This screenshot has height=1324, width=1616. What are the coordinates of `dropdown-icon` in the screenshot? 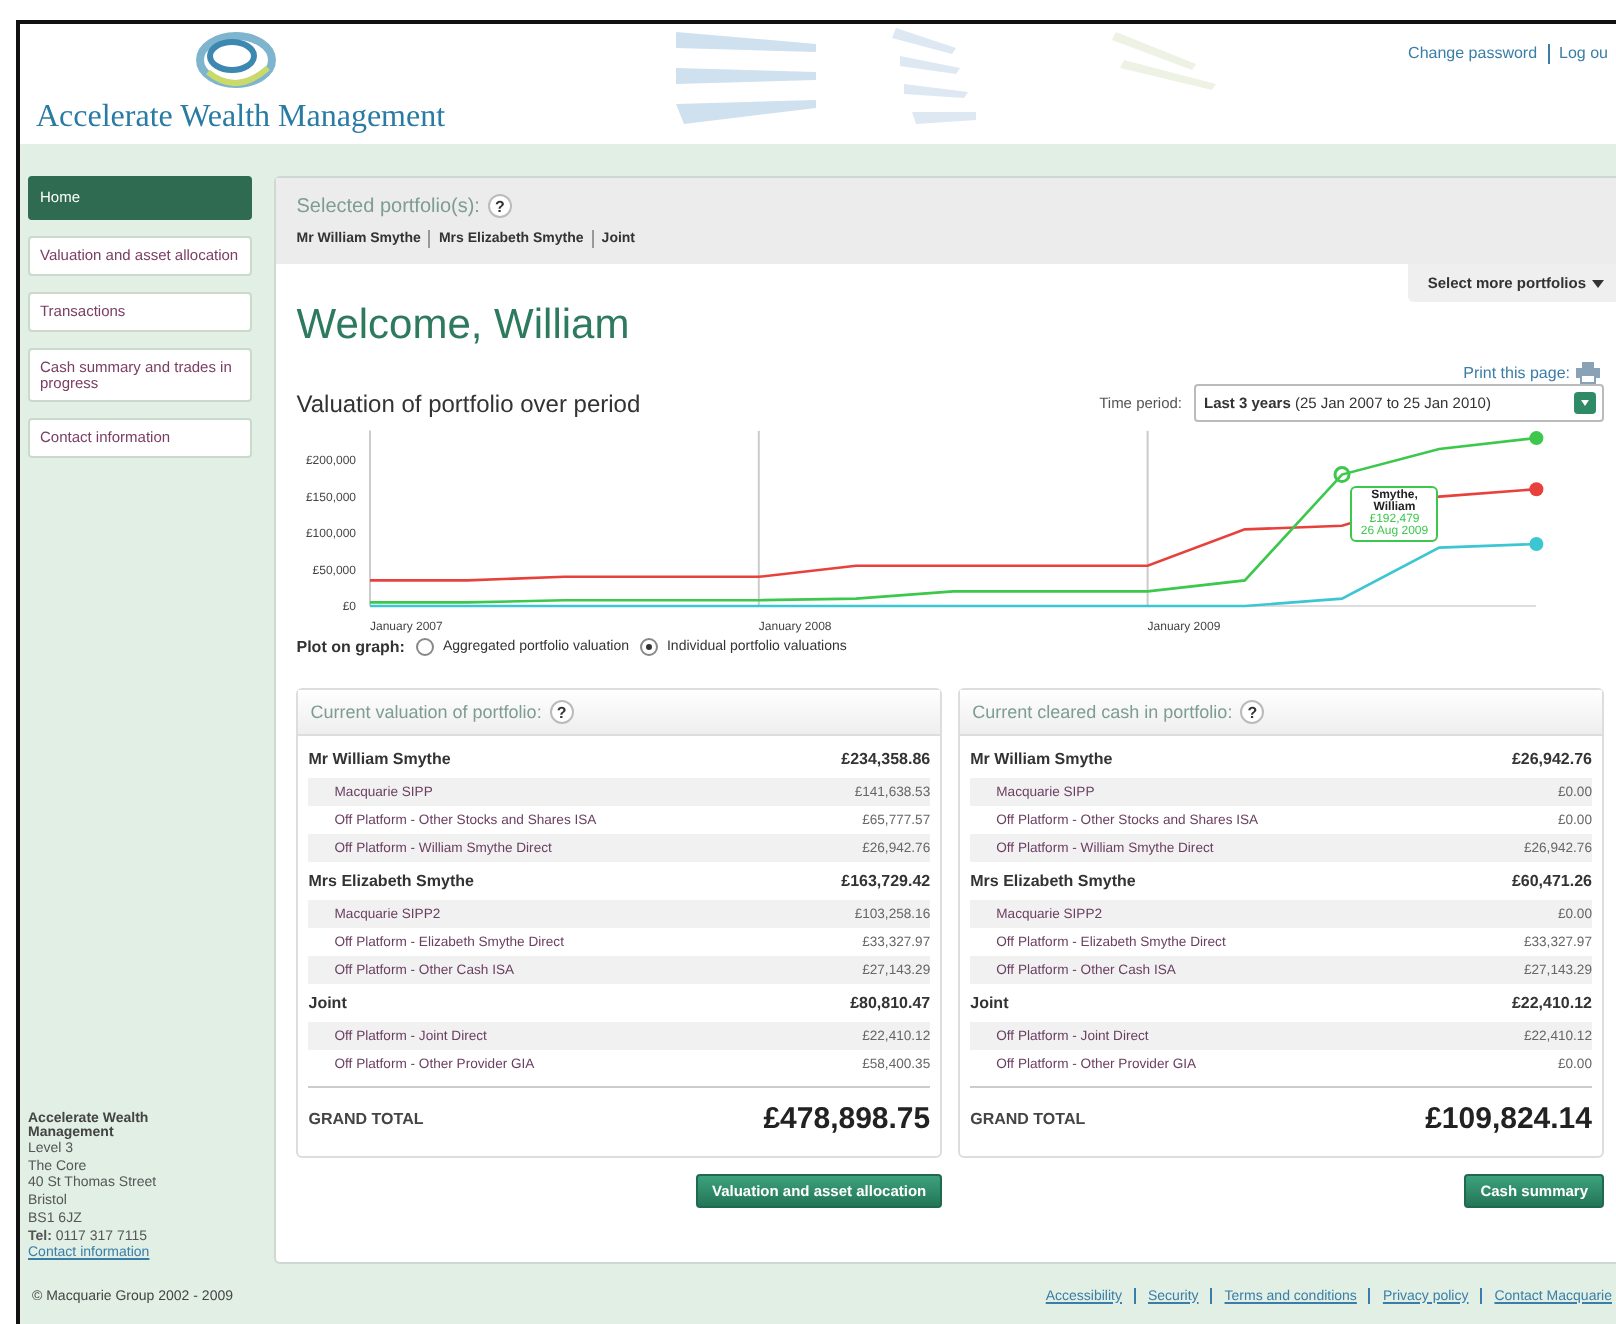 It's located at (1585, 403).